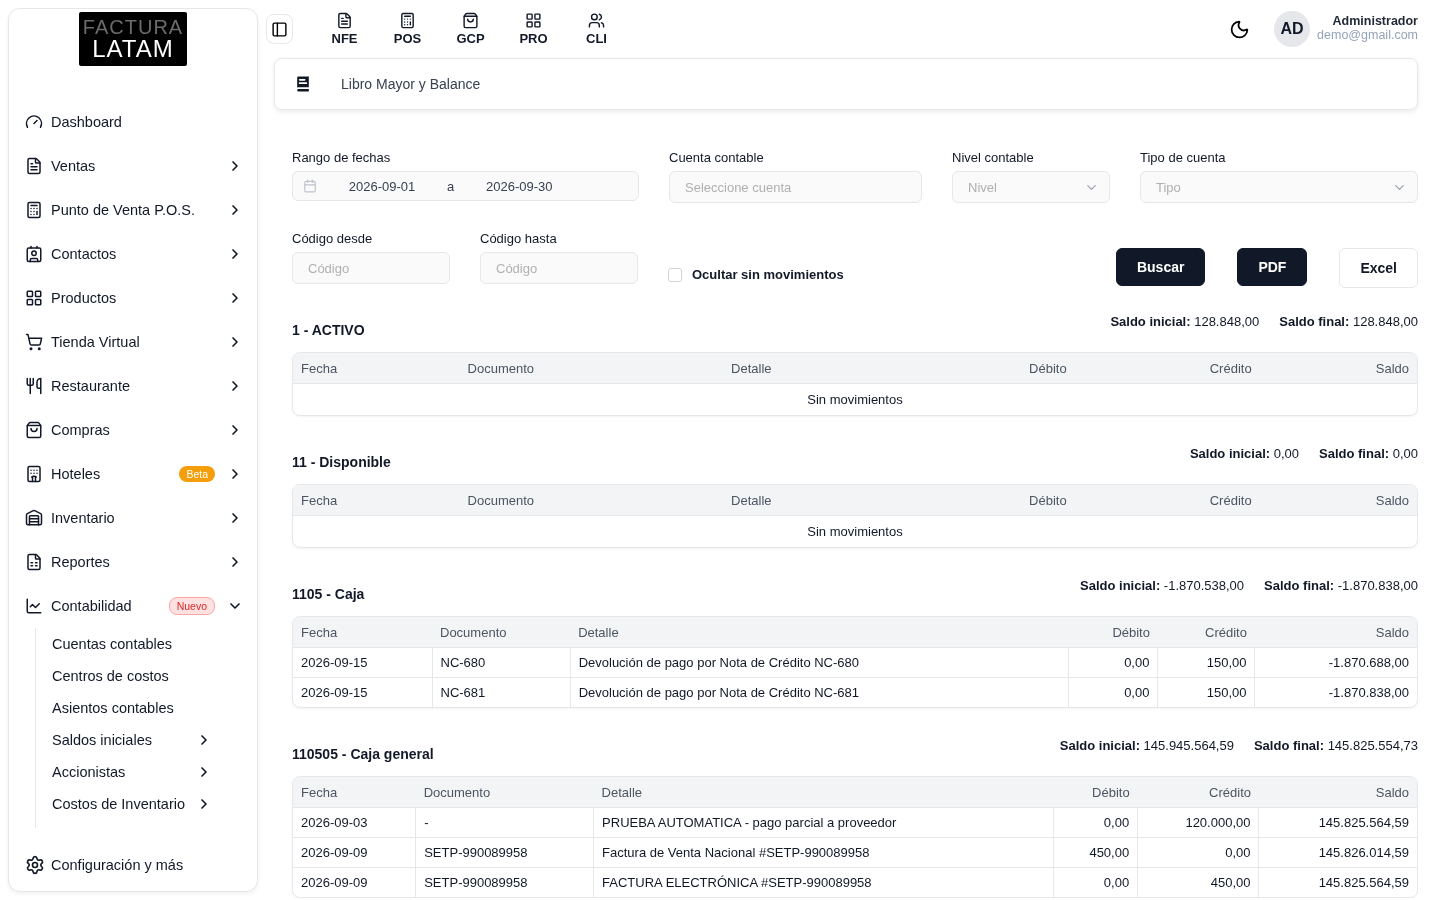  I want to click on gauge-icon, so click(34, 122).